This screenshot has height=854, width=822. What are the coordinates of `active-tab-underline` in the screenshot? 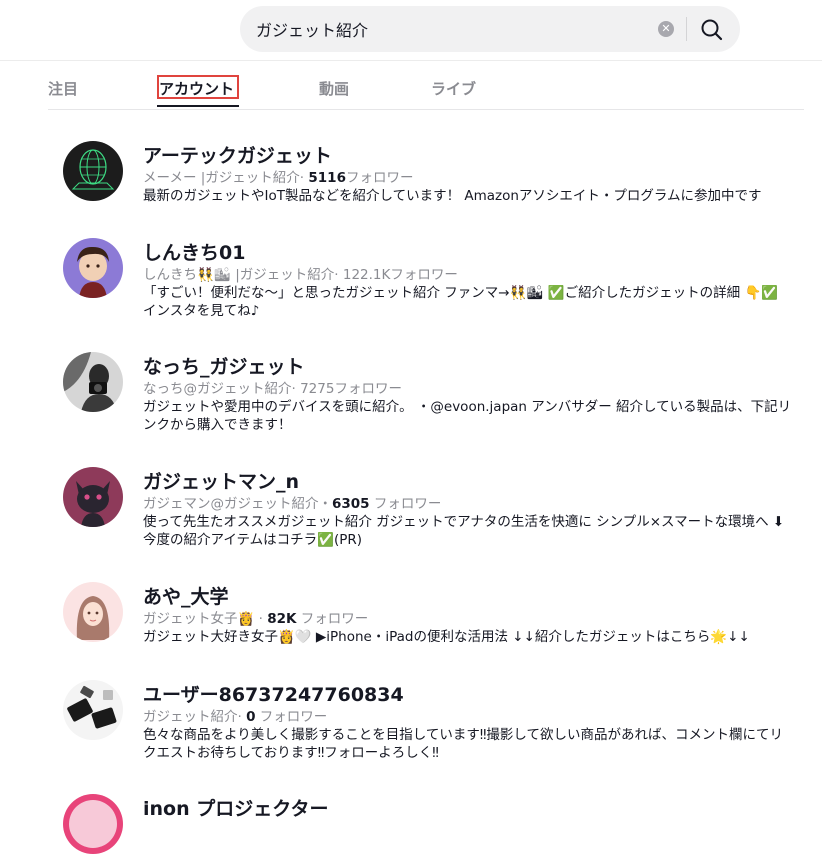 It's located at (198, 106).